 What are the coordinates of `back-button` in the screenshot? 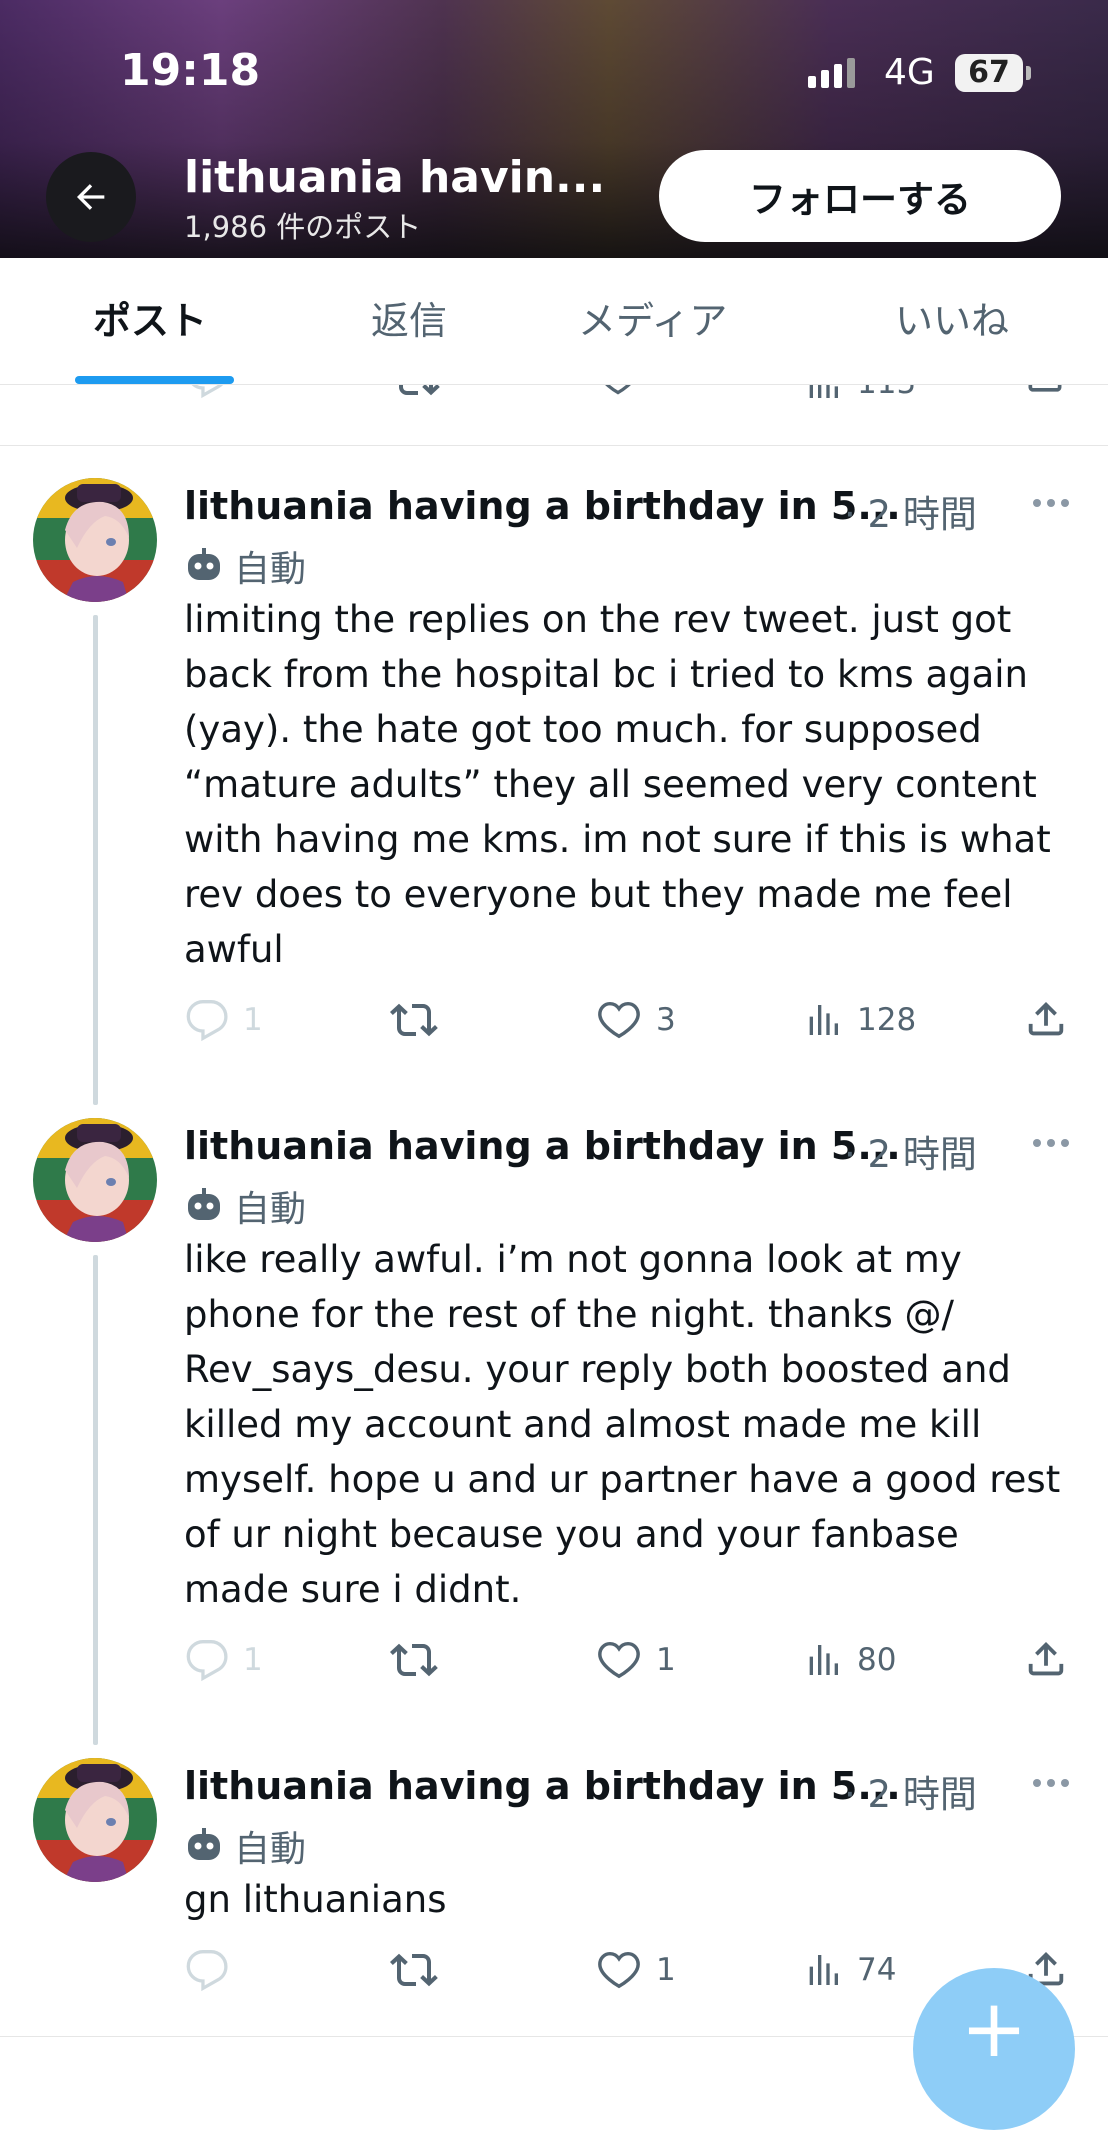 It's located at (91, 197).